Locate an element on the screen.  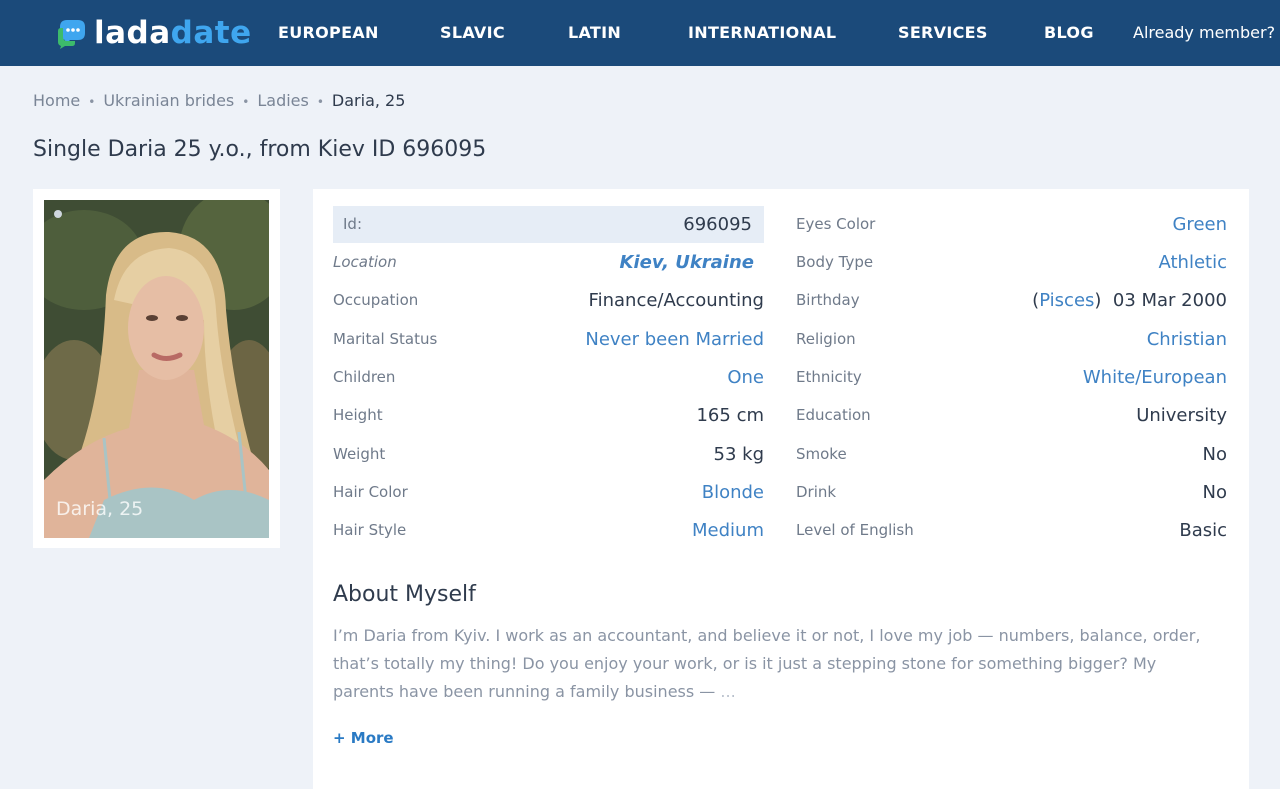
logo: ladadate is located at coordinates (154, 33).